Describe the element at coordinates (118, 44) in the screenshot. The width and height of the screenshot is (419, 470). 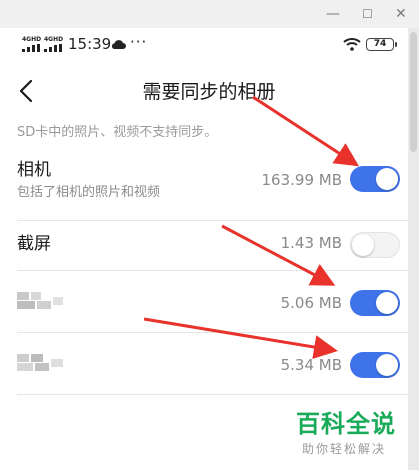
I see `cloud-icon` at that location.